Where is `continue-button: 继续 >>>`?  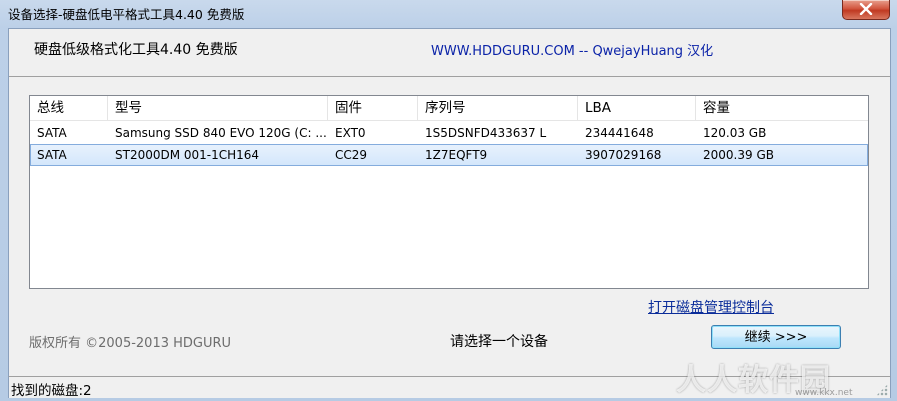 continue-button: 继续 >>> is located at coordinates (776, 337).